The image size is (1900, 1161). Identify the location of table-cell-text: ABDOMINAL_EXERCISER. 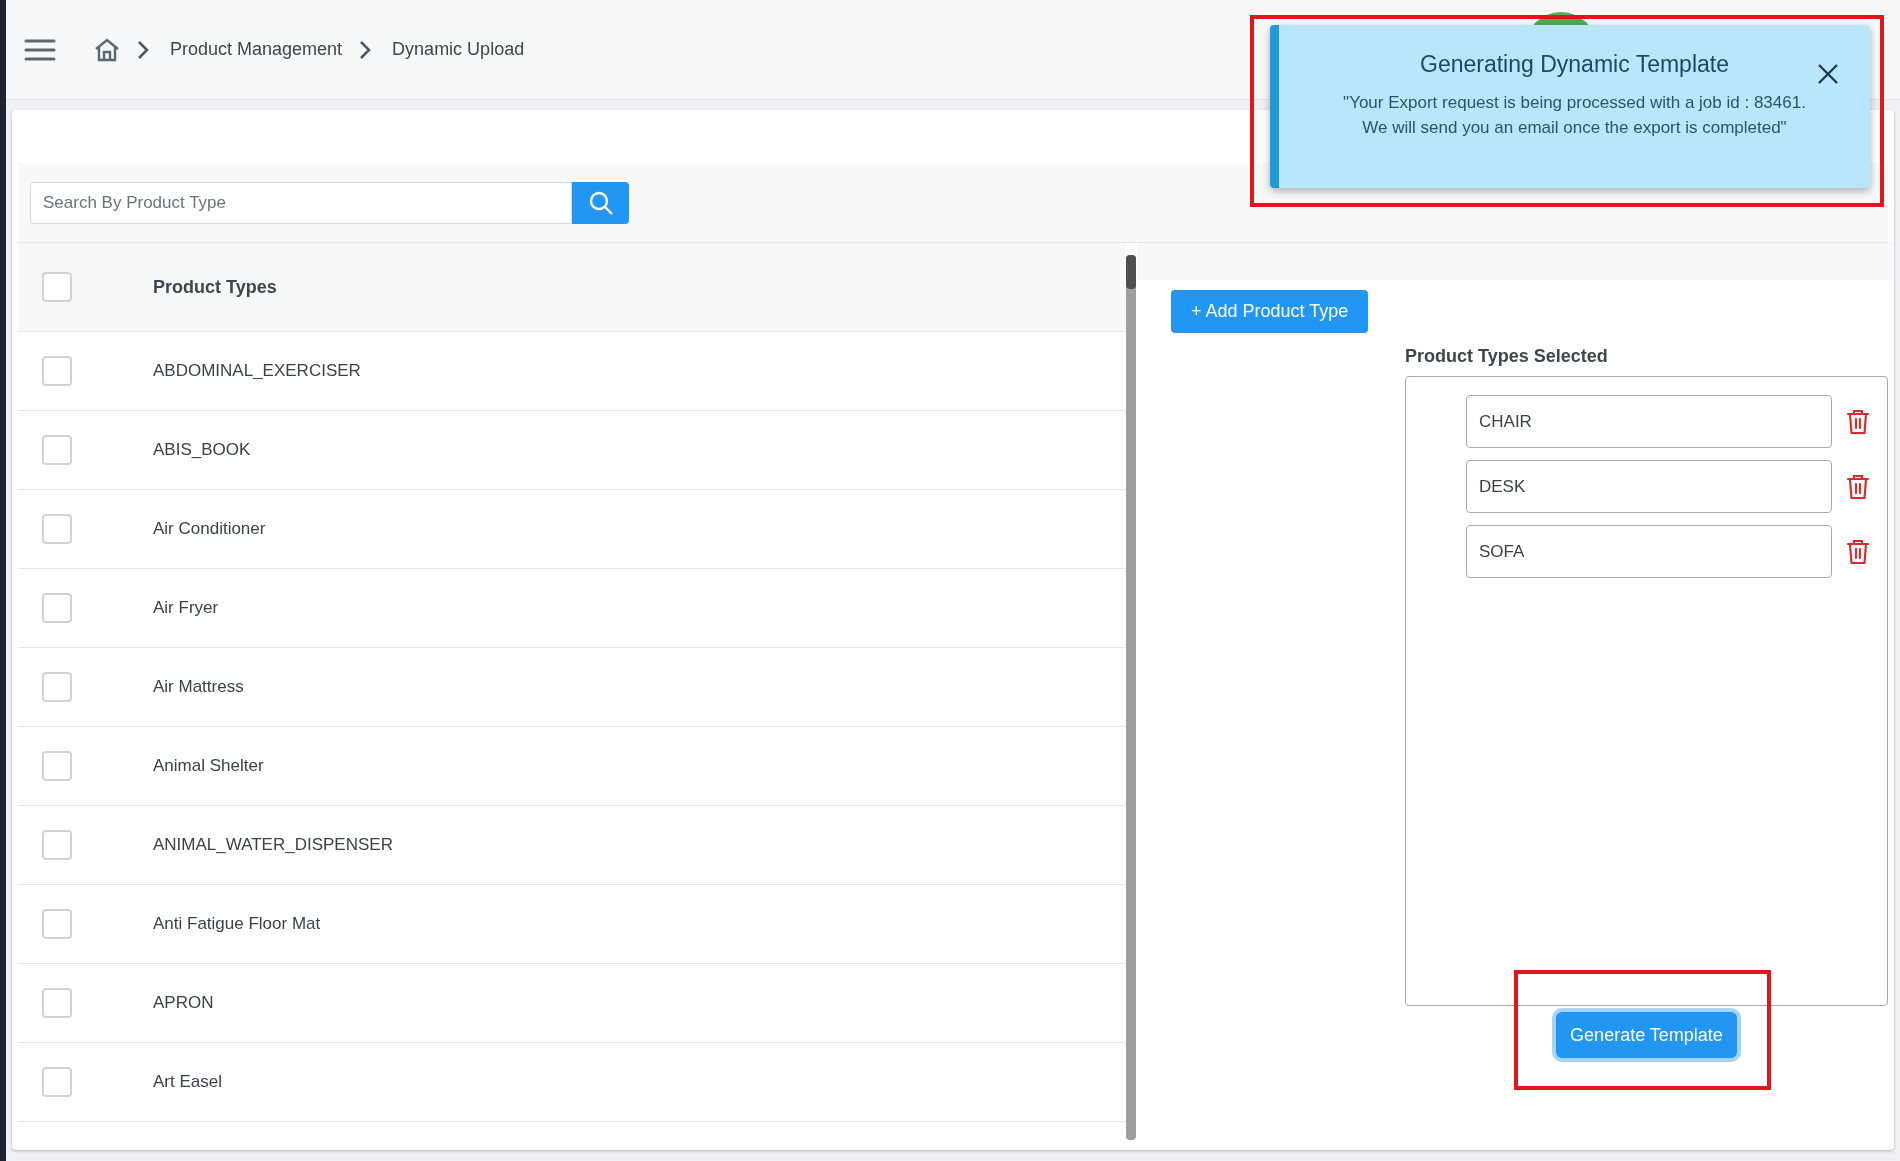
(257, 371).